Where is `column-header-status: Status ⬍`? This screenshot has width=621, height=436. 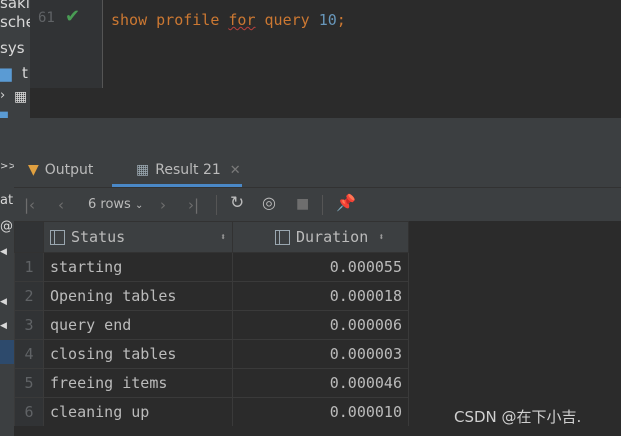 column-header-status: Status ⬍ is located at coordinates (138, 237).